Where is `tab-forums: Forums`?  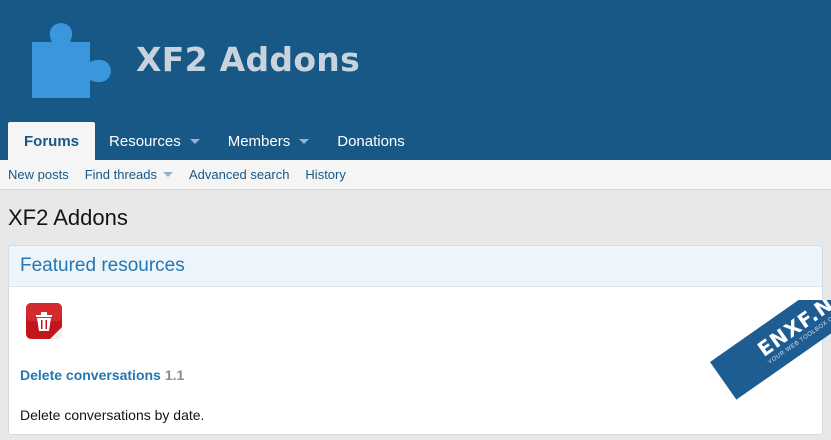 tab-forums: Forums is located at coordinates (52, 141).